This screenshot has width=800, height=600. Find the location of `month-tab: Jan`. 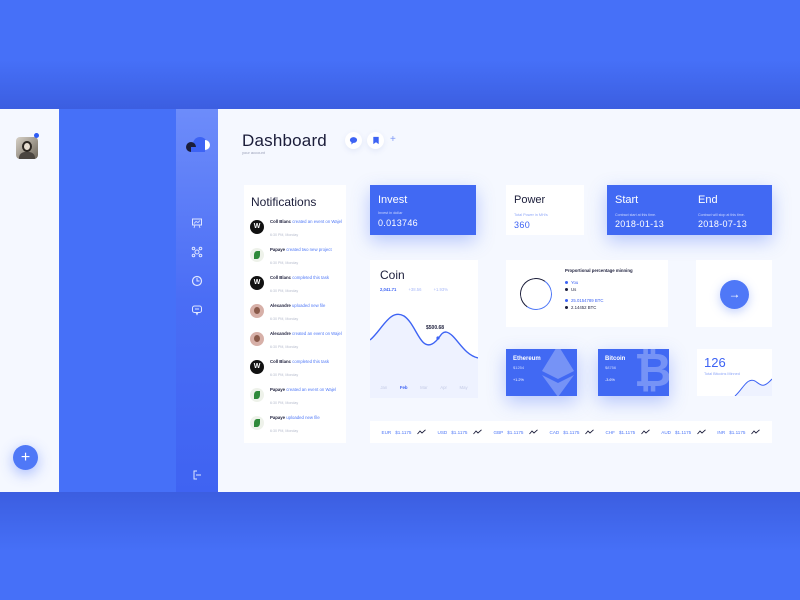

month-tab: Jan is located at coordinates (383, 387).